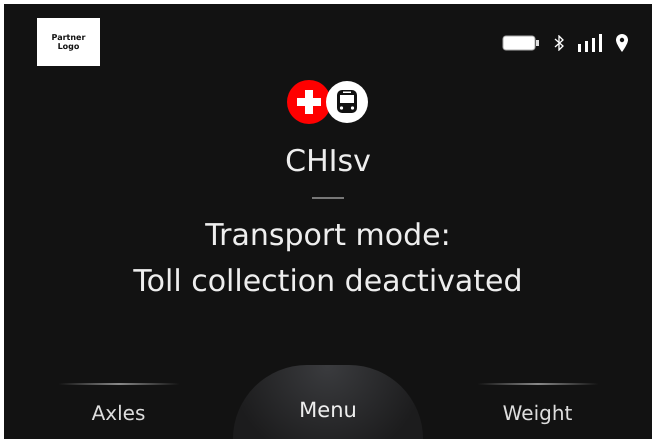 This screenshot has height=439, width=652. Describe the element at coordinates (521, 43) in the screenshot. I see `battery-icon` at that location.